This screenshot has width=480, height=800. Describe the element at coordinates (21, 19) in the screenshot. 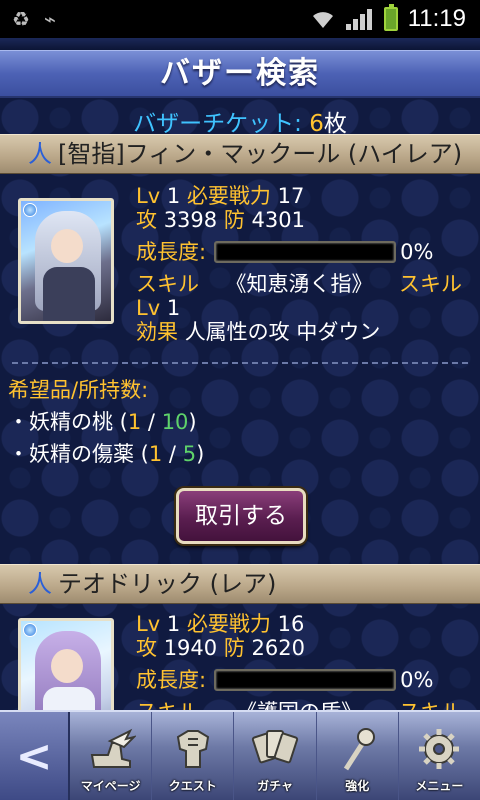

I see `recycle-icon: ♻` at that location.